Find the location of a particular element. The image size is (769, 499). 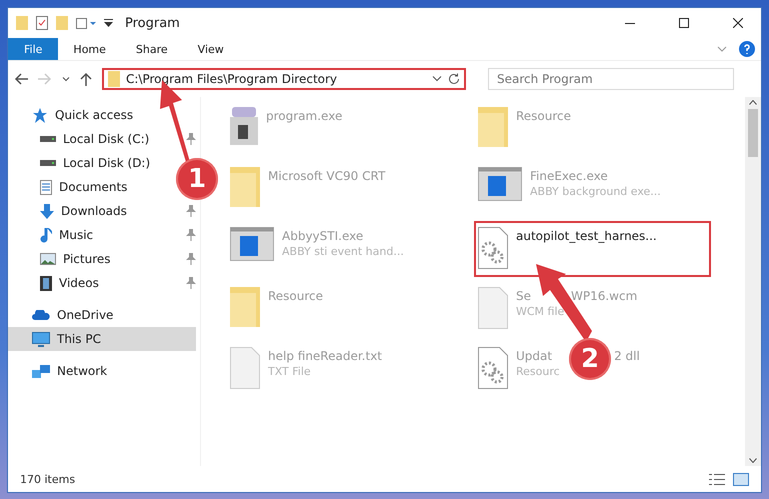

sidebar-item: Network is located at coordinates (60, 371).